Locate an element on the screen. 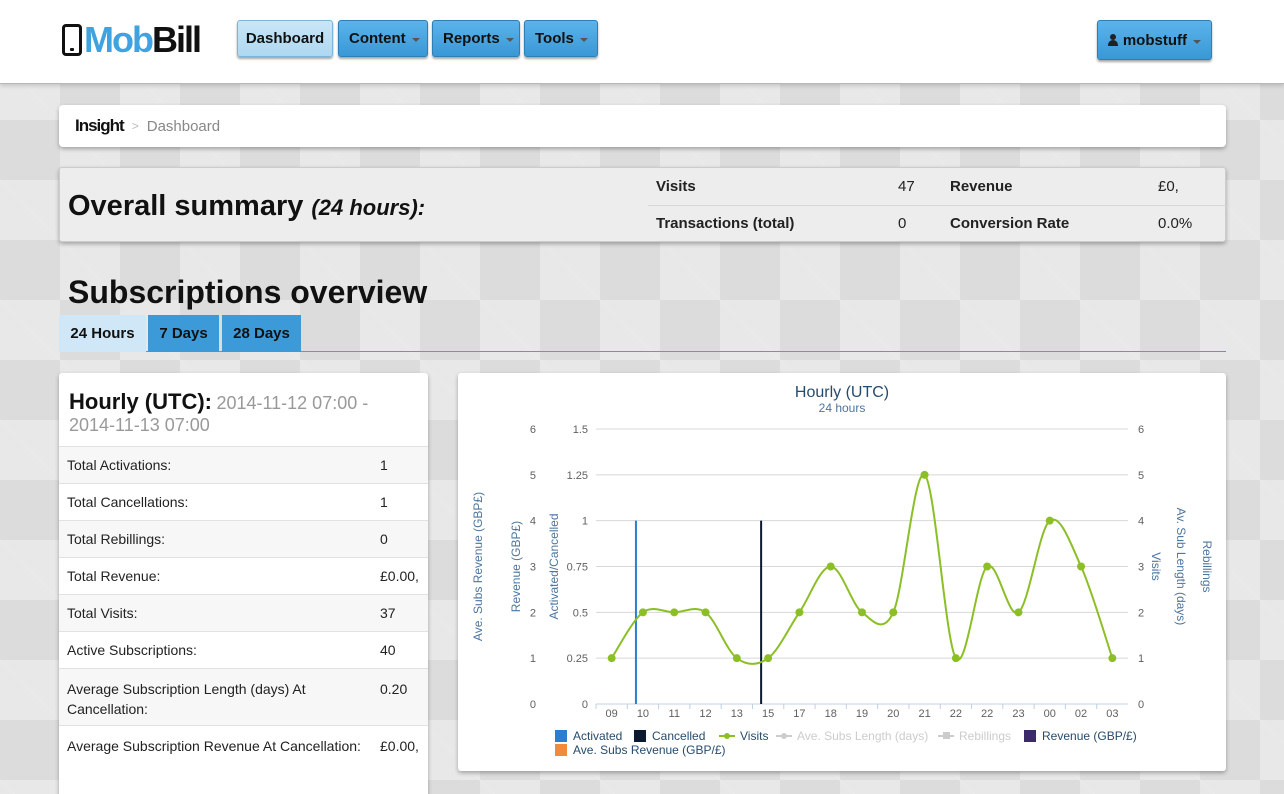 The height and width of the screenshot is (794, 1284). x-tick-label: 18 is located at coordinates (831, 714).